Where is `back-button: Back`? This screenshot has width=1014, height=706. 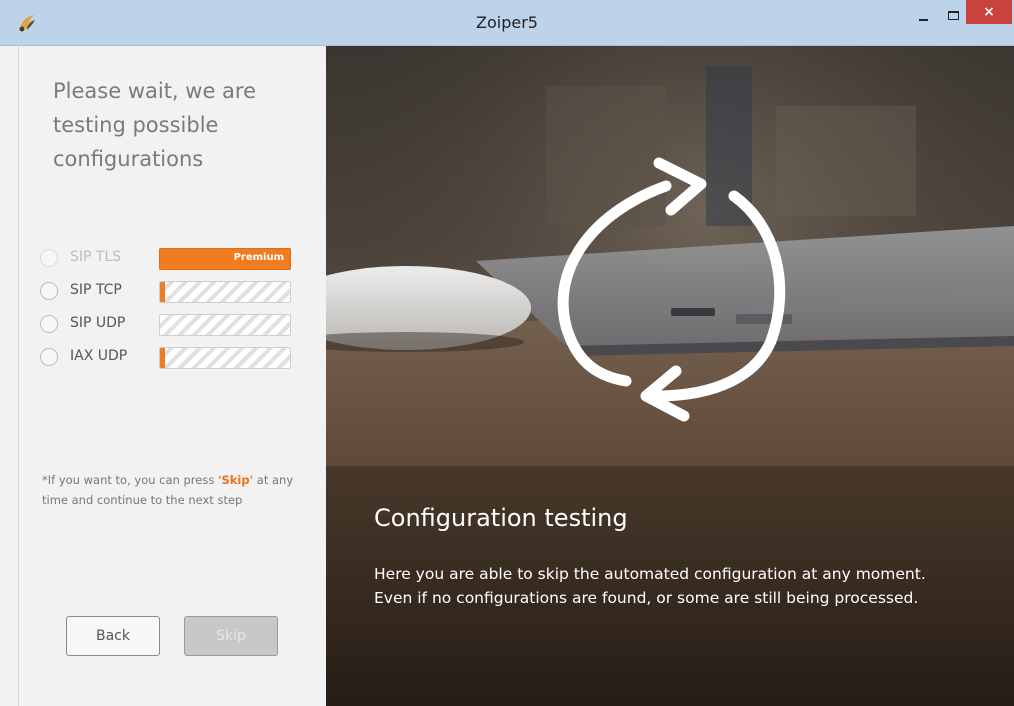
back-button: Back is located at coordinates (113, 636).